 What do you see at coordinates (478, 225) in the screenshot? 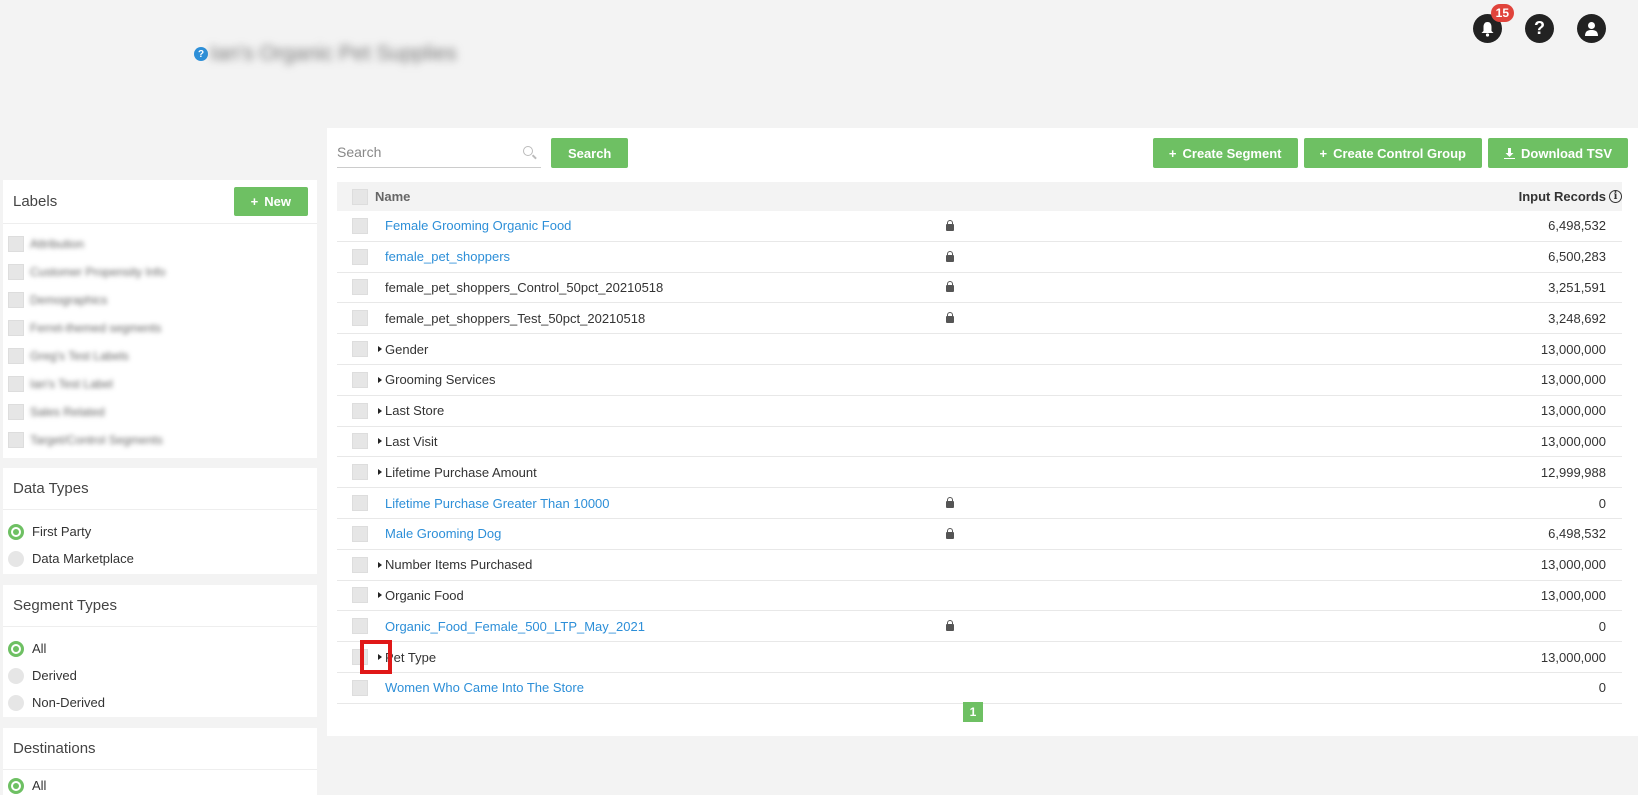
I see `segment-link: Female Grooming Organic Food` at bounding box center [478, 225].